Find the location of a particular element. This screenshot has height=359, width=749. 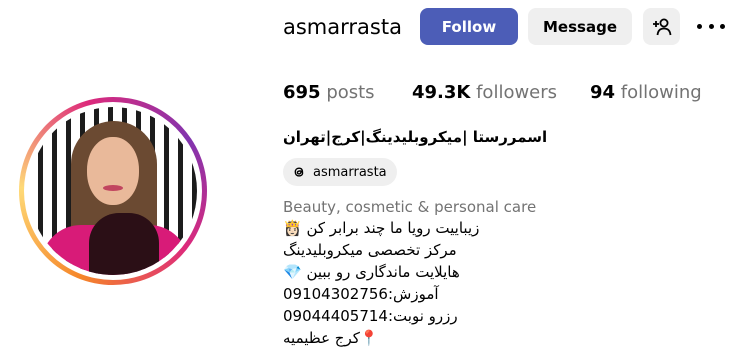

bio-line: هایلایت ماندگاری رو ببین 💎 is located at coordinates (371, 272).